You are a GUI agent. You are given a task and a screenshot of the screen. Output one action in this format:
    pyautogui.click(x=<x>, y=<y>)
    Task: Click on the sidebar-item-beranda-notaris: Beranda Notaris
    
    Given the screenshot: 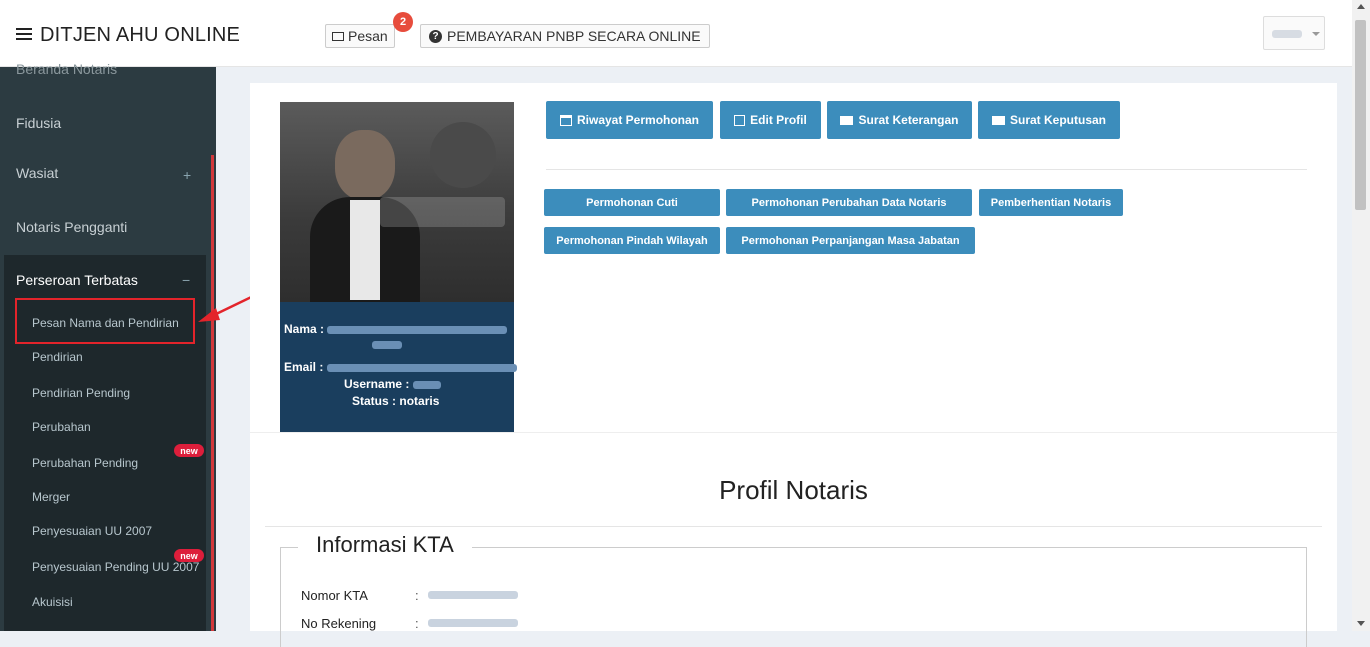 What is the action you would take?
    pyautogui.click(x=66, y=69)
    